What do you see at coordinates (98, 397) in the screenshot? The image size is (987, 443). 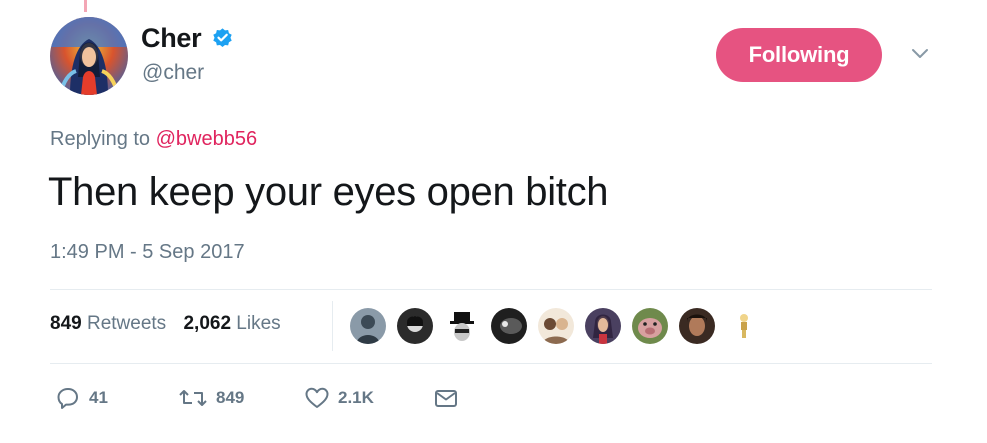 I see `reply-count: 41` at bounding box center [98, 397].